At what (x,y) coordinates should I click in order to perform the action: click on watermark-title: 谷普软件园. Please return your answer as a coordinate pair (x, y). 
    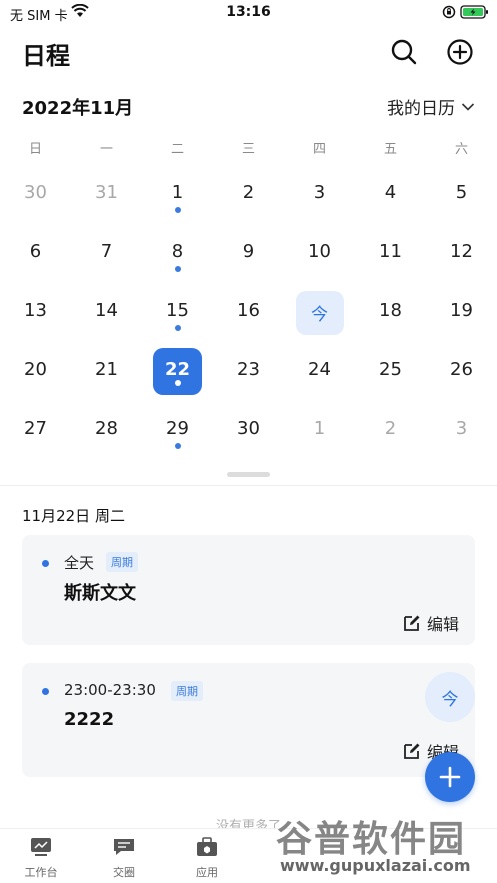
    Looking at the image, I should click on (371, 839).